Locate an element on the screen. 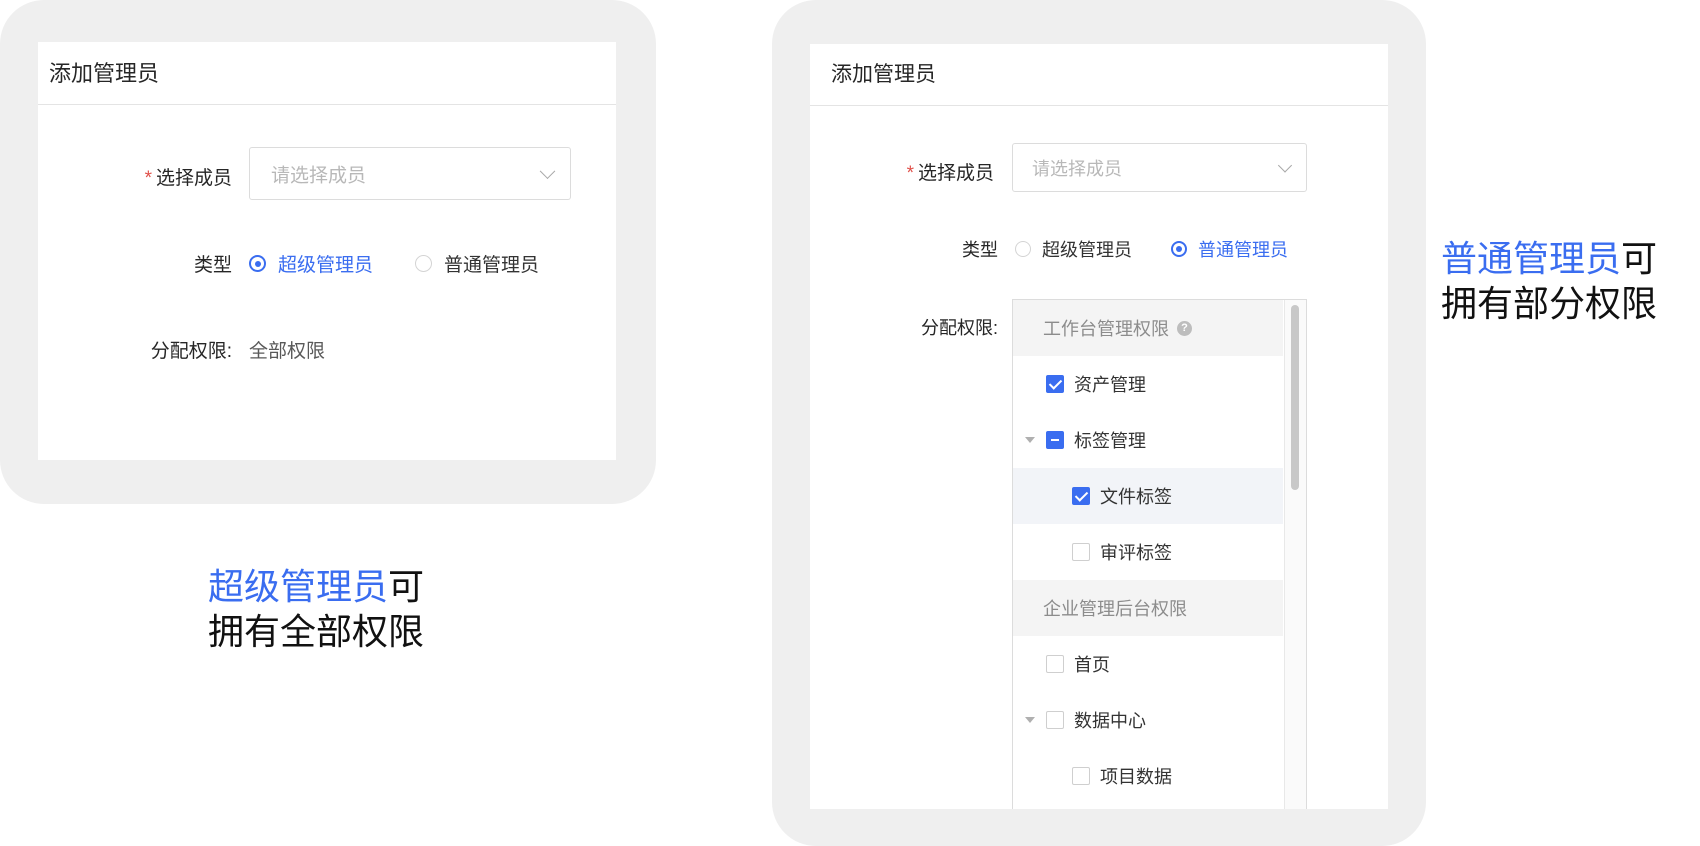 This screenshot has width=1700, height=846. tree-item-review-tag: 审评标签 is located at coordinates (1148, 552).